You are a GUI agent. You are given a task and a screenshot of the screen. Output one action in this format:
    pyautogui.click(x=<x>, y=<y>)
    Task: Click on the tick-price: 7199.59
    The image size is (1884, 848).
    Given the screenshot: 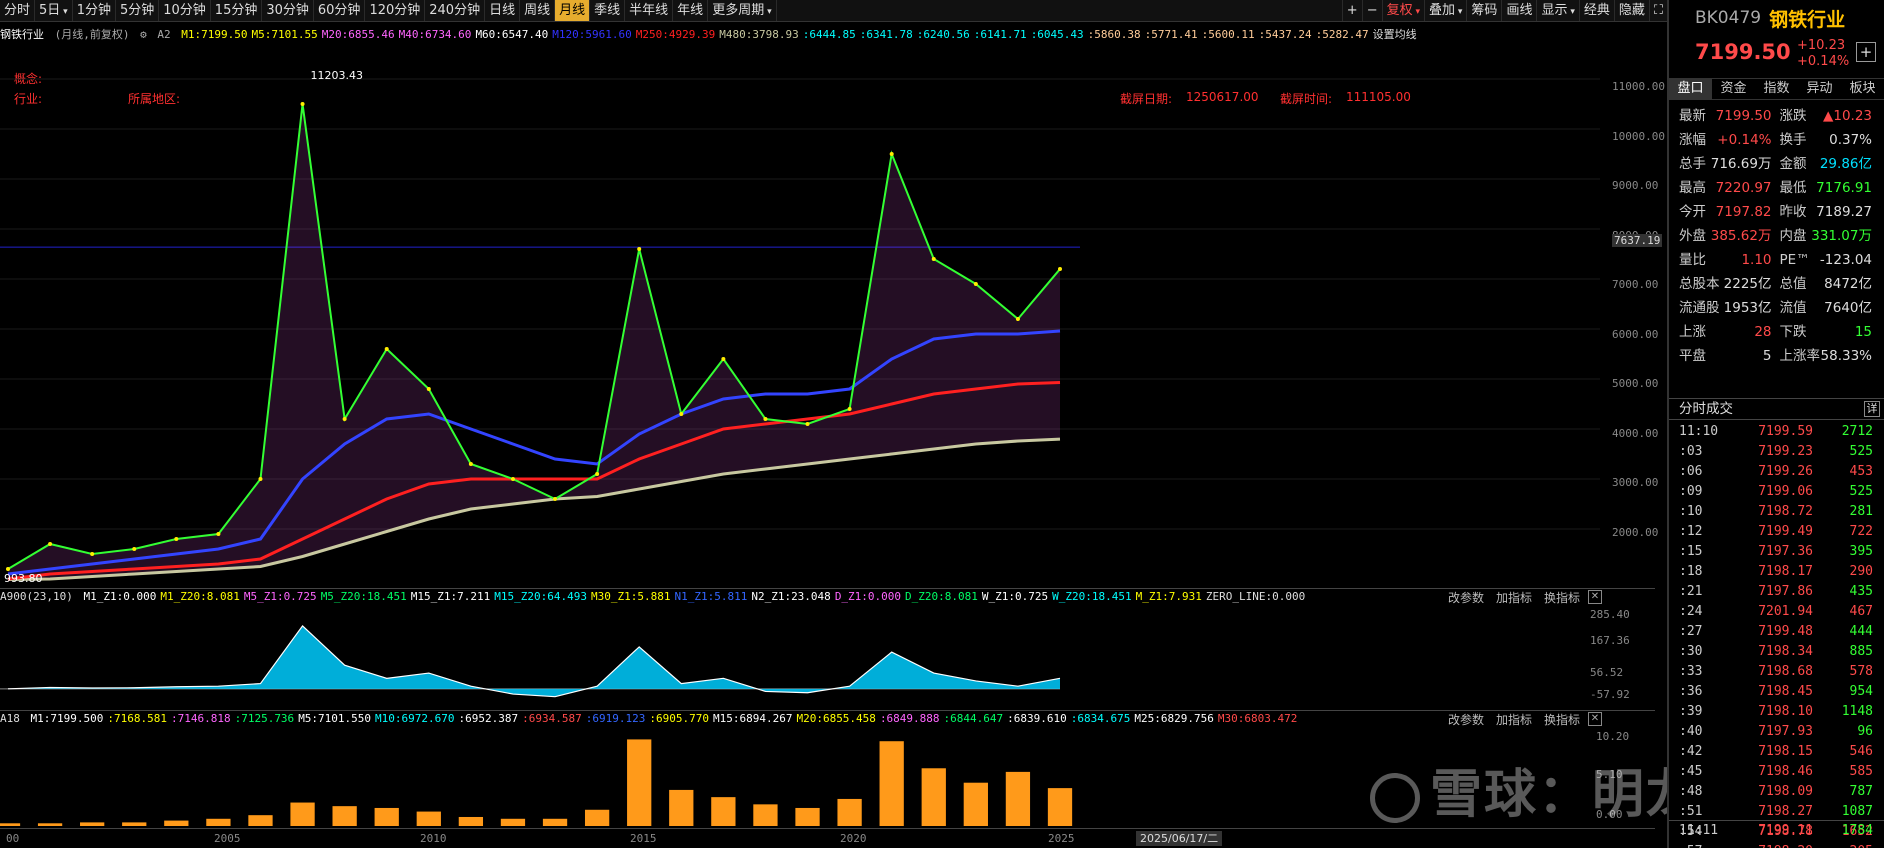 What is the action you would take?
    pyautogui.click(x=1785, y=431)
    